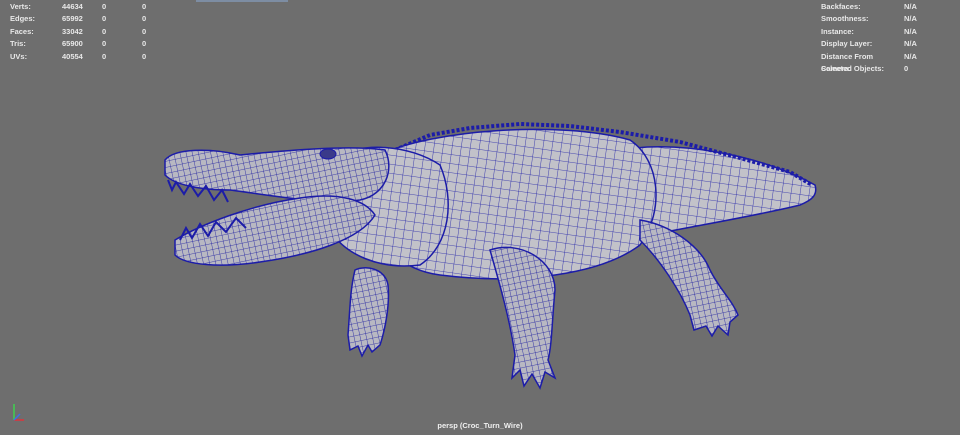  What do you see at coordinates (20, 6) in the screenshot?
I see `hud-label: Verts:` at bounding box center [20, 6].